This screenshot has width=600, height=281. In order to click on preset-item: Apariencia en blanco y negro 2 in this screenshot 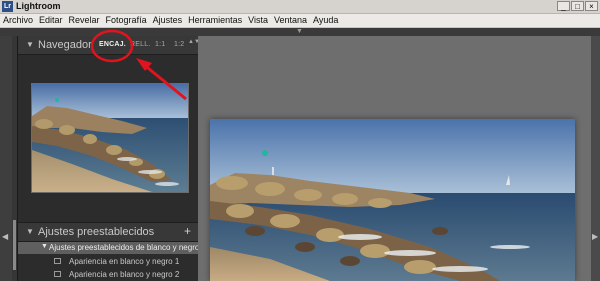, I will do `click(108, 274)`.